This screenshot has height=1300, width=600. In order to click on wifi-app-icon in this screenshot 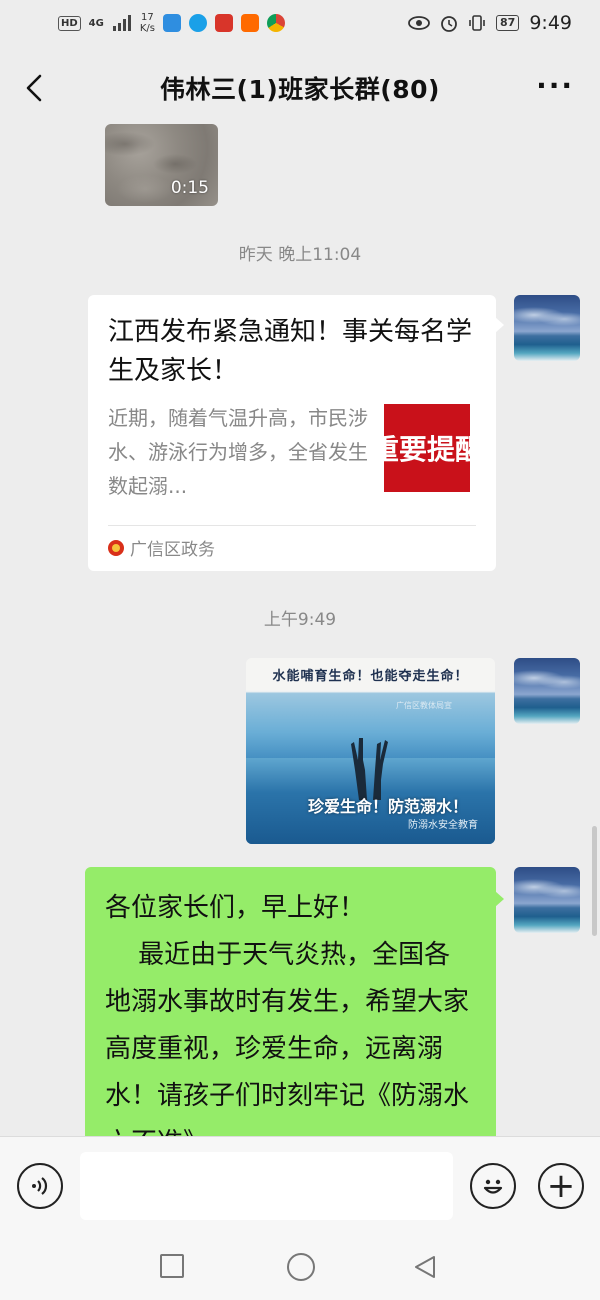, I will do `click(171, 23)`.